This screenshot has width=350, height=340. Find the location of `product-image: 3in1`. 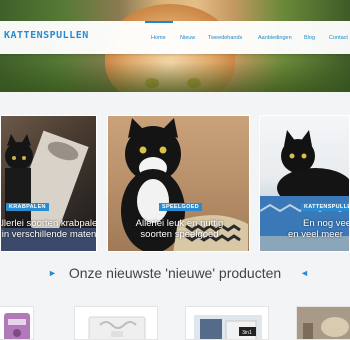

product-image: 3in1 is located at coordinates (228, 327).